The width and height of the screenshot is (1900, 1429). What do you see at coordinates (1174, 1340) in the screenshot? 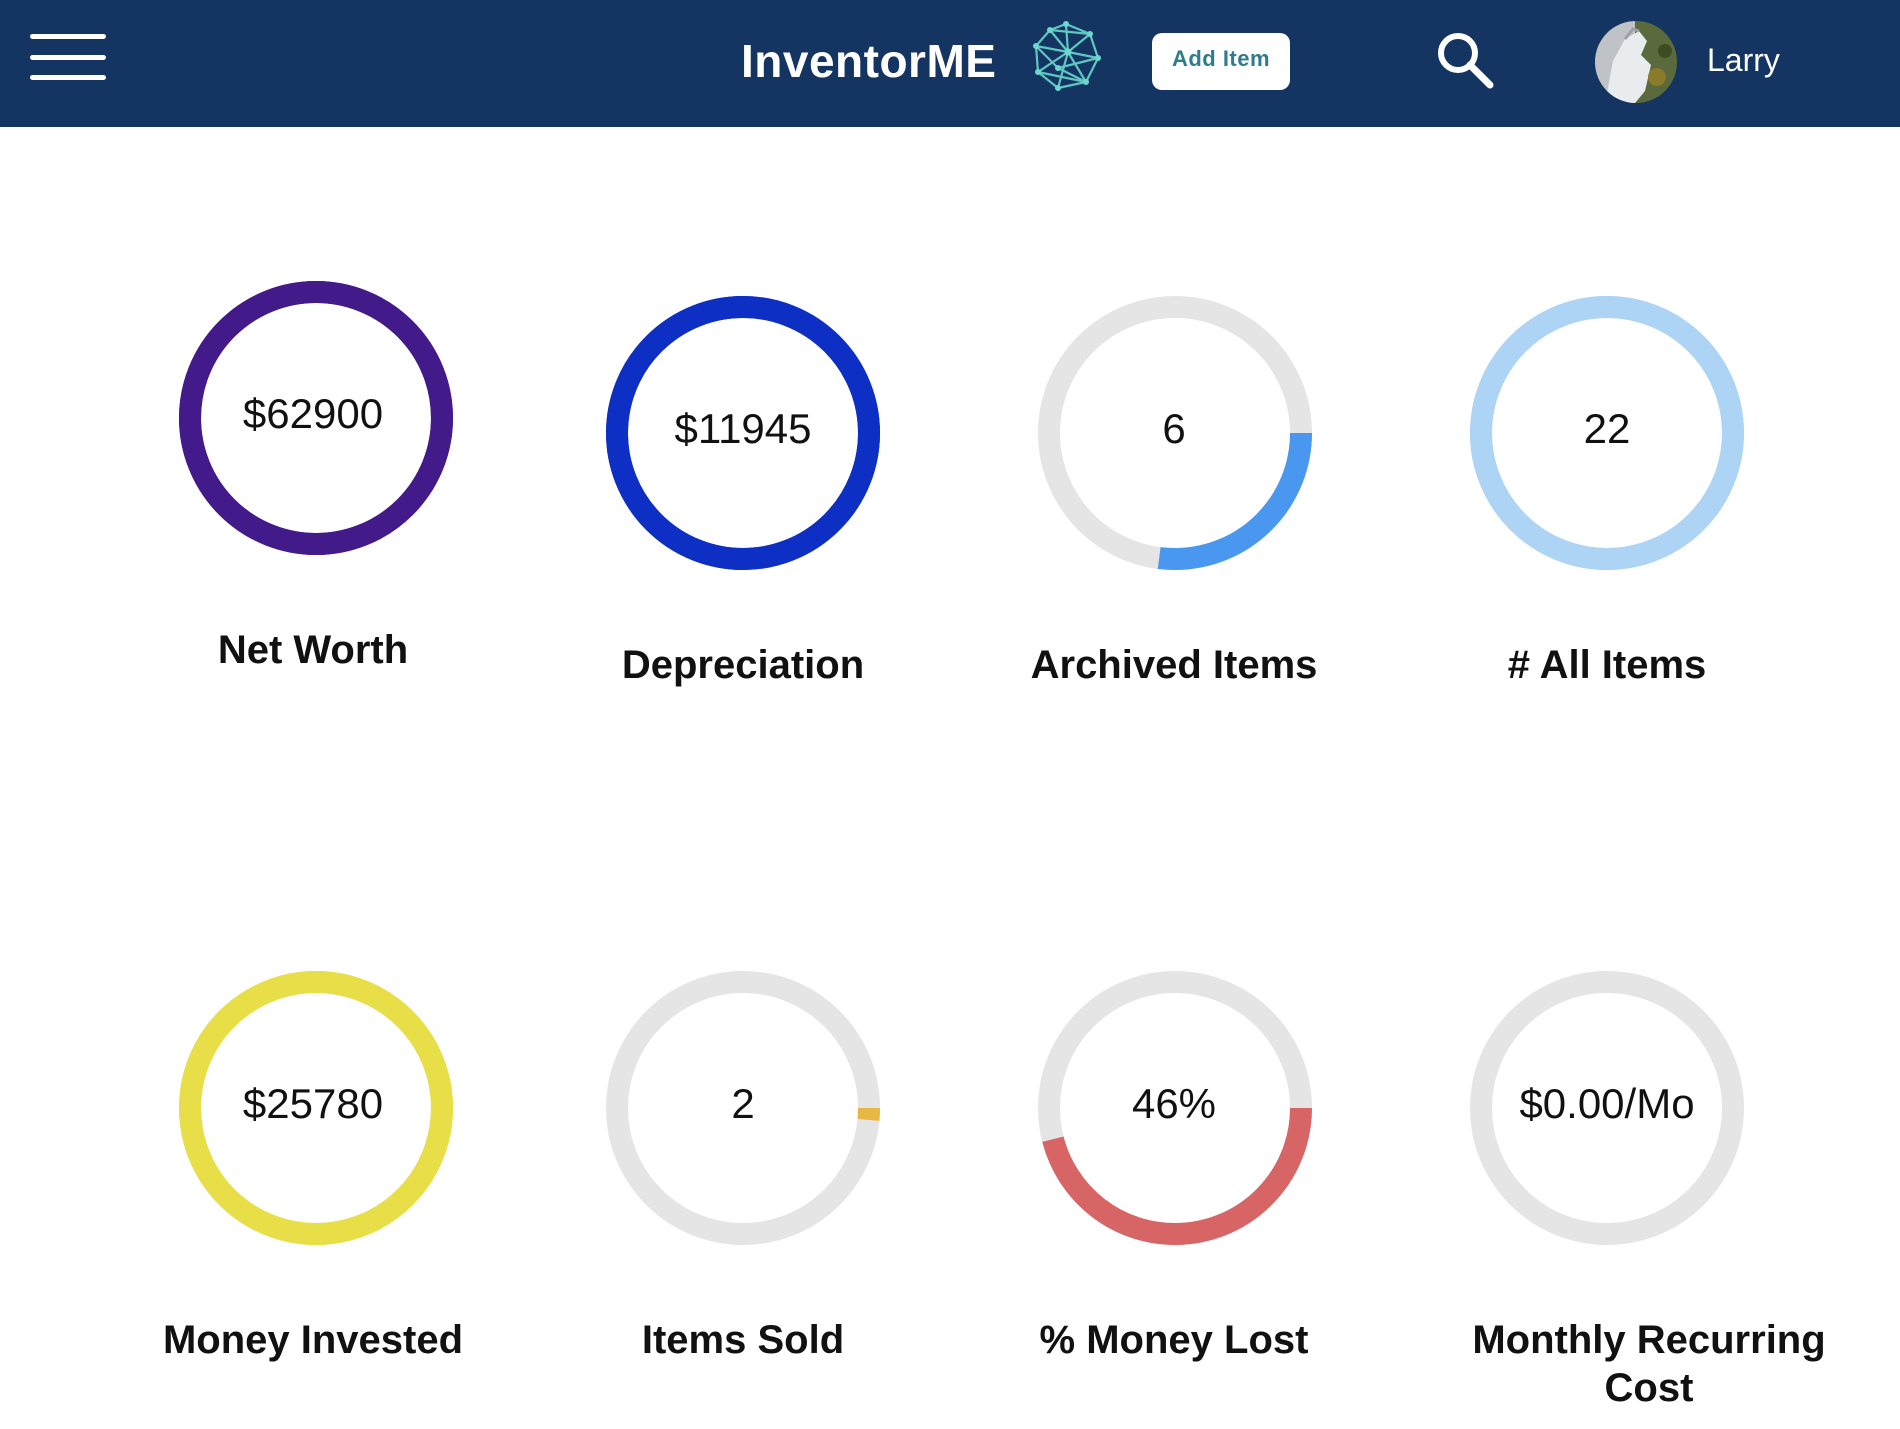
I see `stat-label: % Money Lost` at bounding box center [1174, 1340].